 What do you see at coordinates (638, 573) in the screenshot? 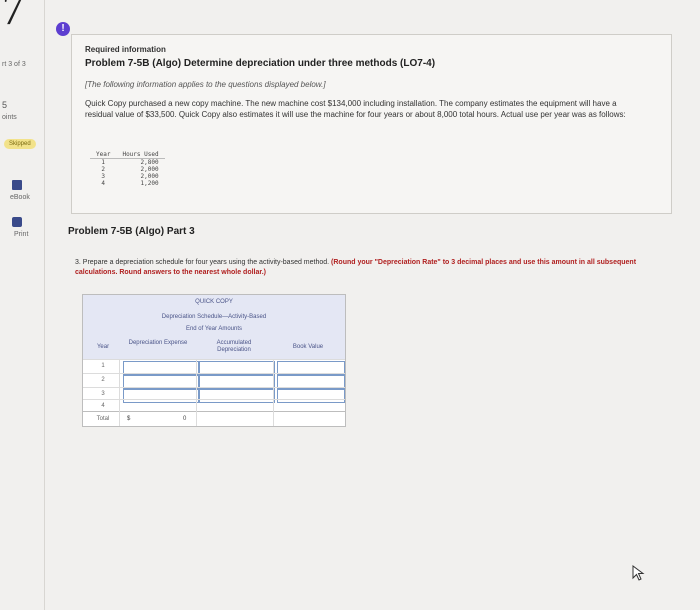
I see `mouse-cursor-icon` at bounding box center [638, 573].